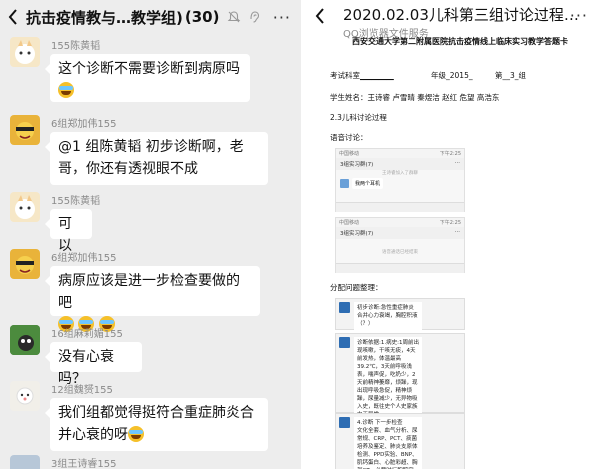  Describe the element at coordinates (150, 354) in the screenshot. I see `message-item: 16组麻莉媚155 没有心衰吗？` at that location.